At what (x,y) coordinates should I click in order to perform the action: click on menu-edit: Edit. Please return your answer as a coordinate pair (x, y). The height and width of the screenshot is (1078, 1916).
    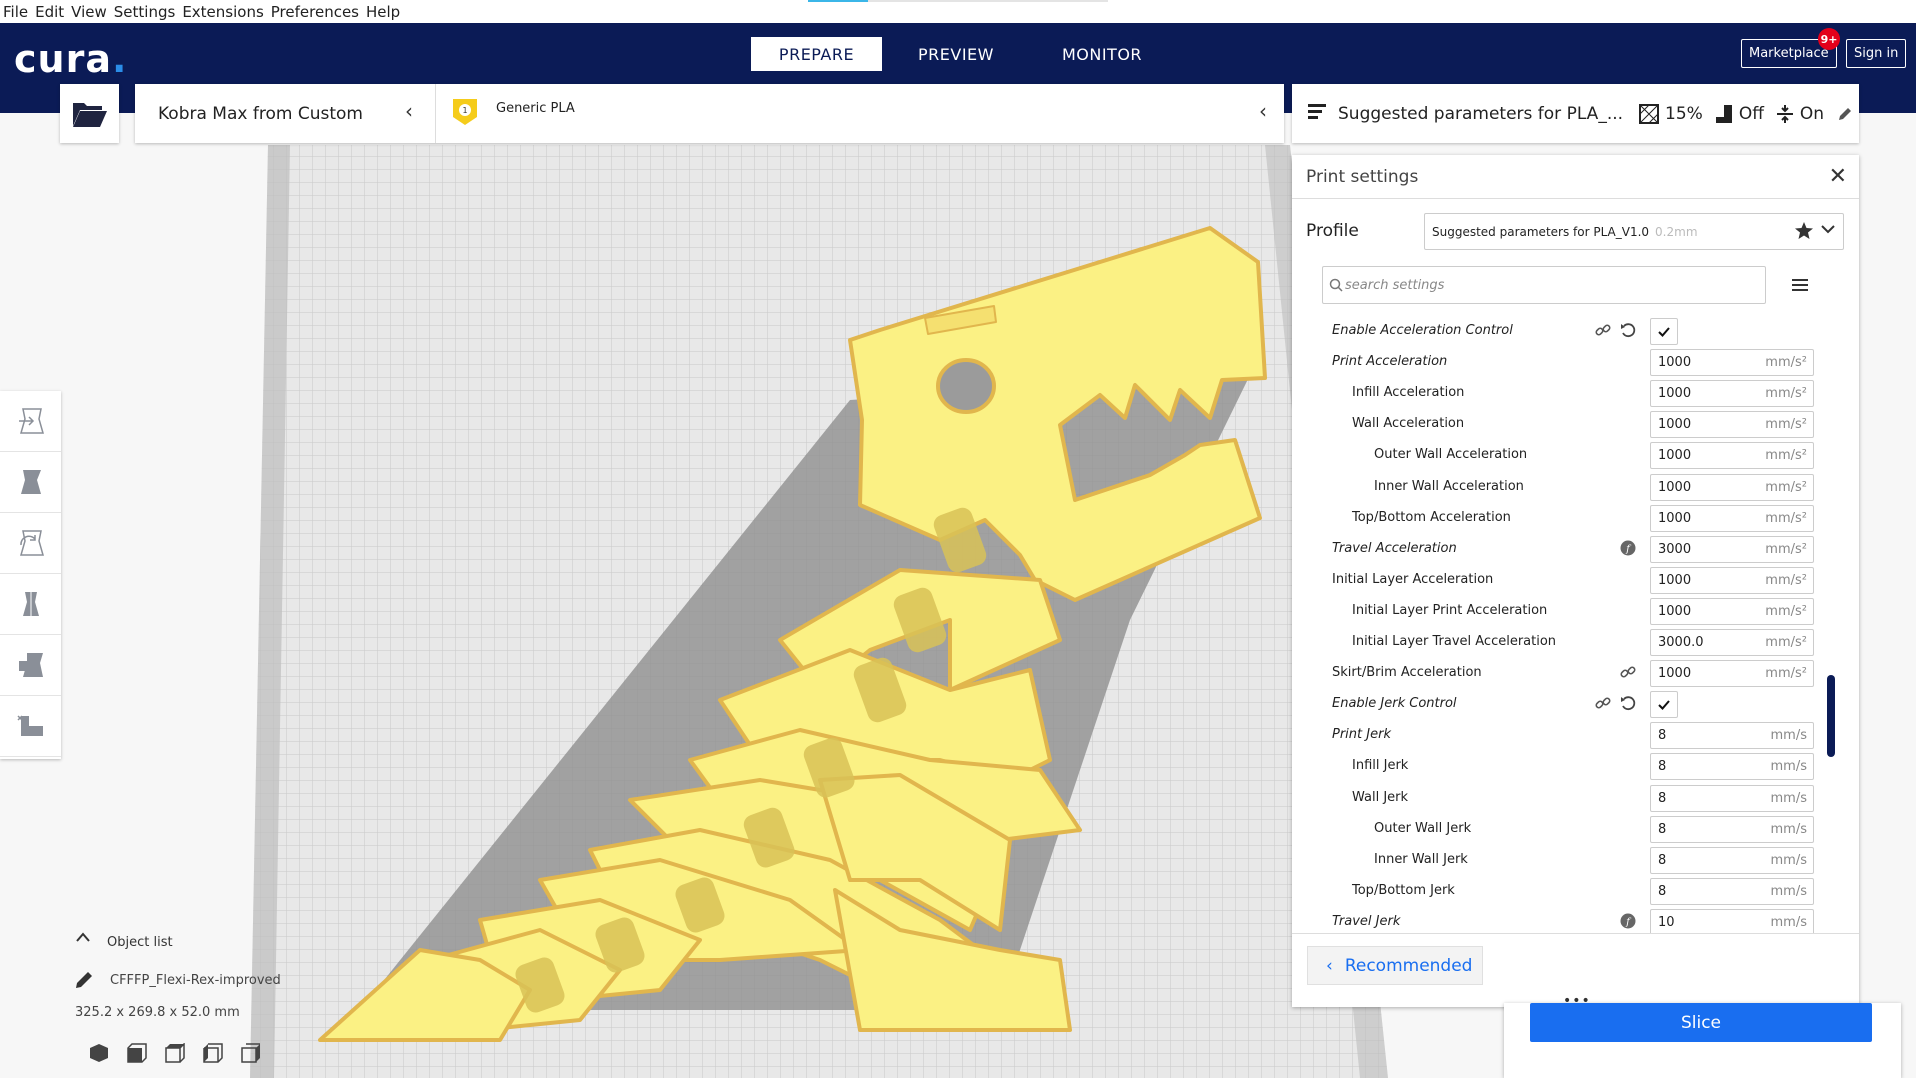
    Looking at the image, I should click on (49, 12).